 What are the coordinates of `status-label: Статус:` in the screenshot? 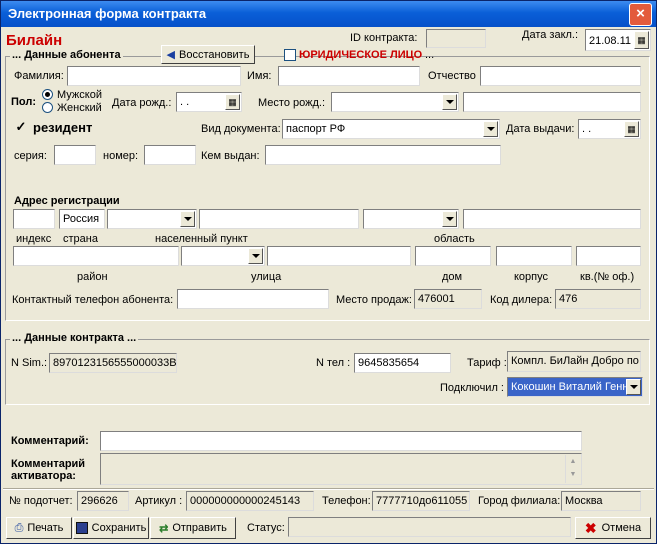 It's located at (266, 528).